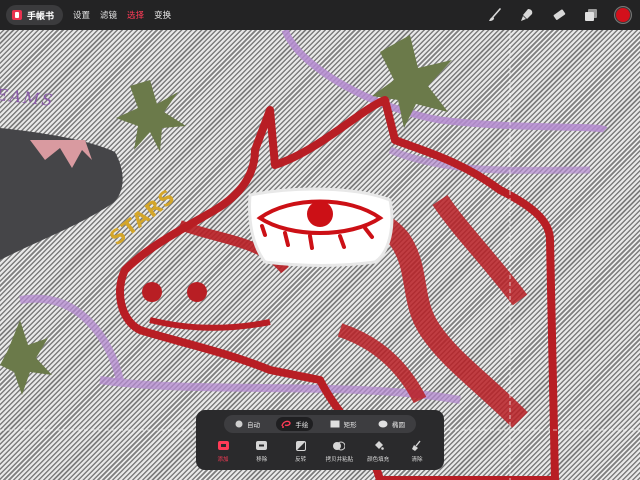  Describe the element at coordinates (300, 445) in the screenshot. I see `invert-selection-icon` at that location.